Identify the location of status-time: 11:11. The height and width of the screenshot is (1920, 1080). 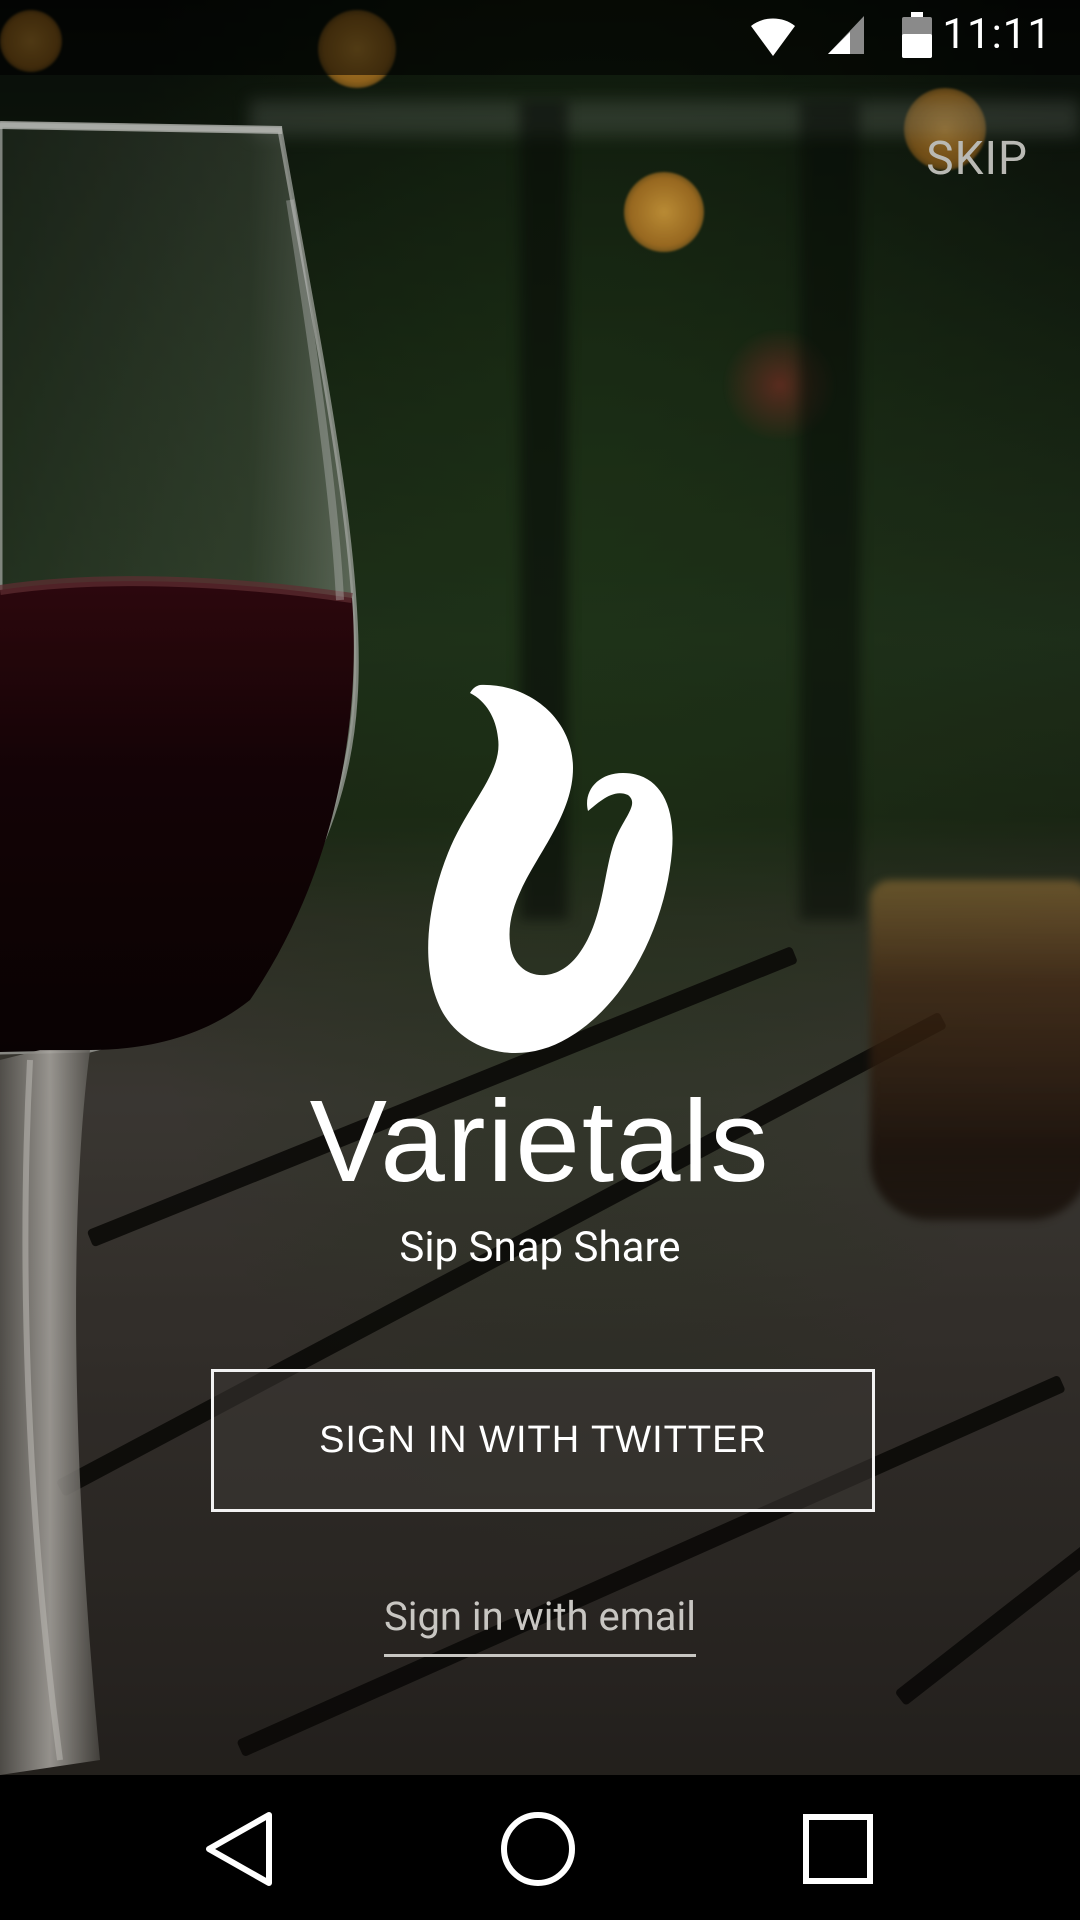
(997, 34).